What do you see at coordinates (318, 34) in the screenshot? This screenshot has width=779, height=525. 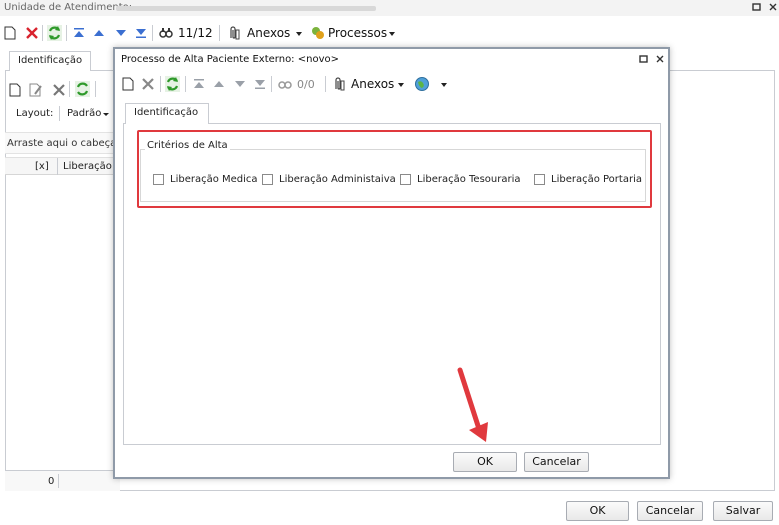 I see `process-icon` at bounding box center [318, 34].